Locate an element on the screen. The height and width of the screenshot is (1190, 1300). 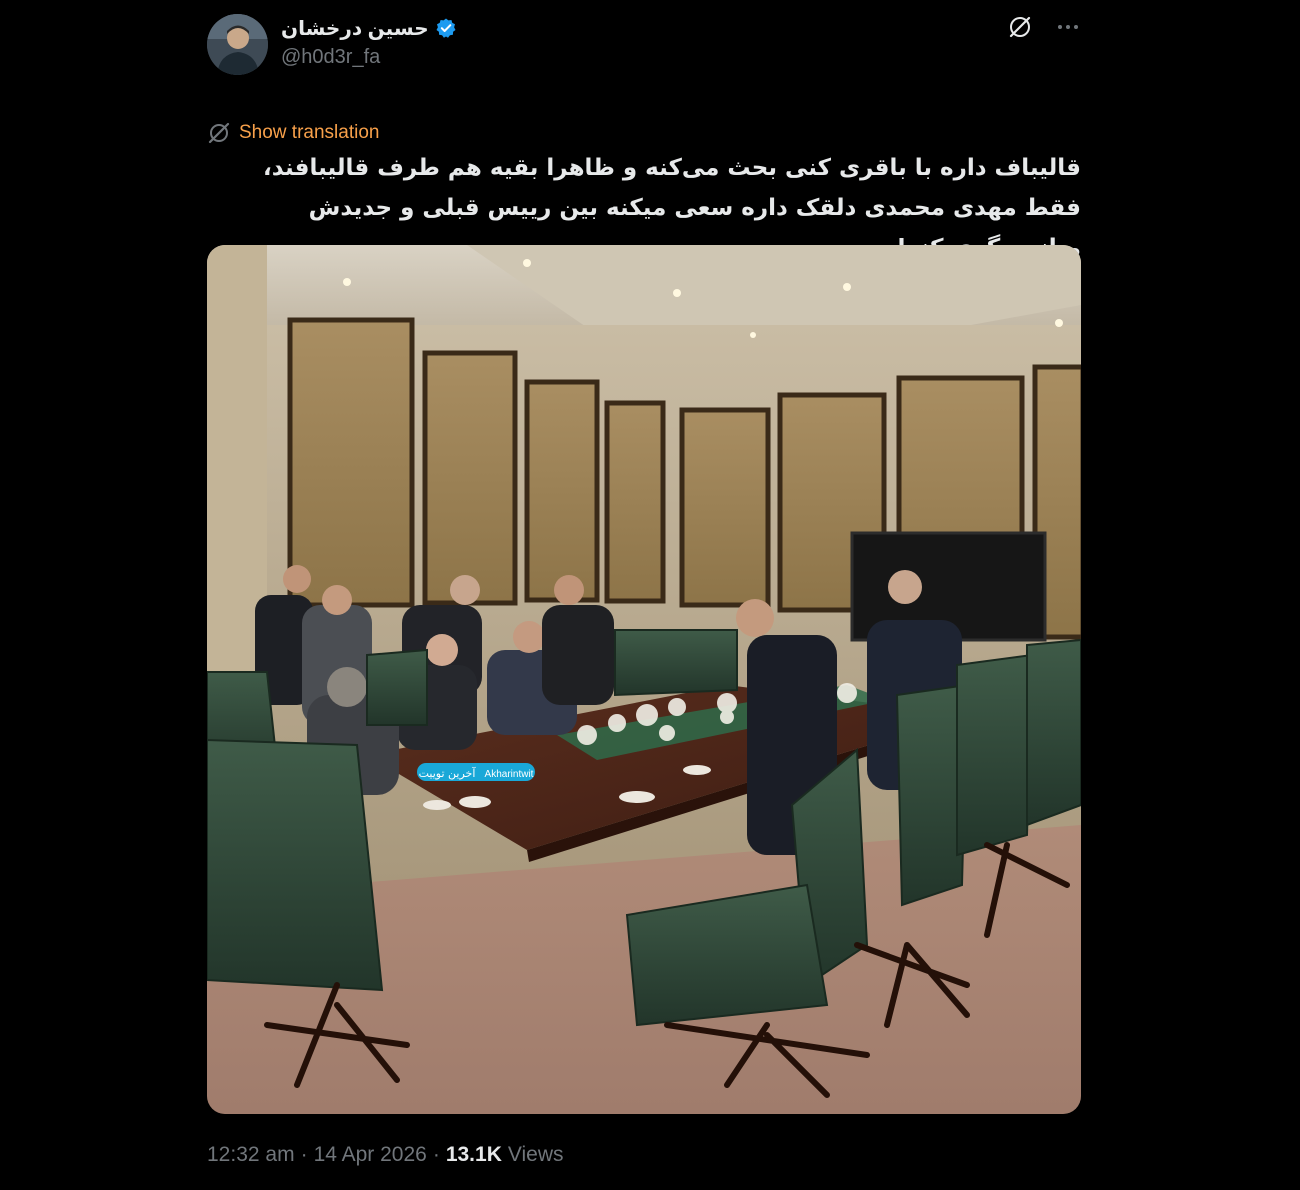
avatar is located at coordinates (237, 44).